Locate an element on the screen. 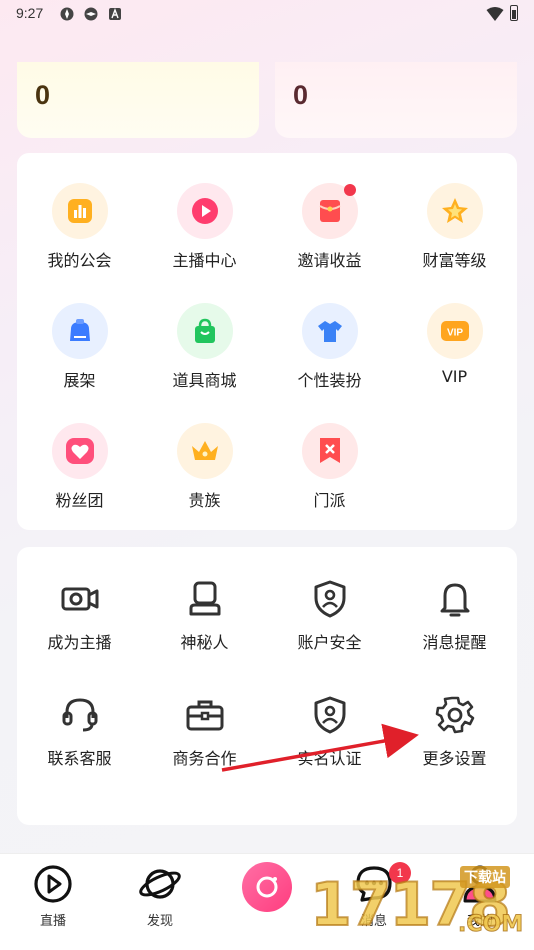 This screenshot has width=534, height=950. feature-label: 展架 is located at coordinates (79, 380).